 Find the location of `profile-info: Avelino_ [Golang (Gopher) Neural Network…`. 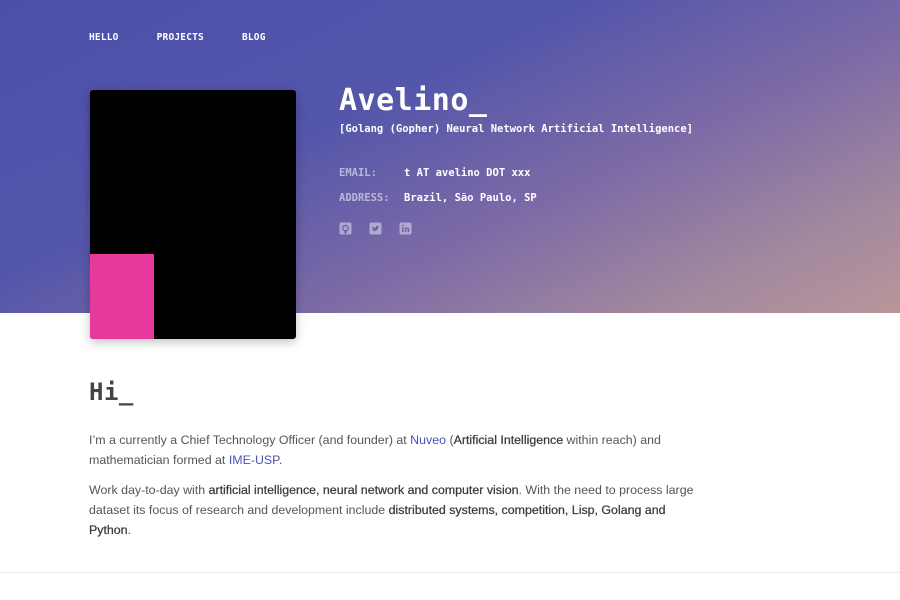

profile-info: Avelino_ [Golang (Gopher) Neural Network… is located at coordinates (516, 109).